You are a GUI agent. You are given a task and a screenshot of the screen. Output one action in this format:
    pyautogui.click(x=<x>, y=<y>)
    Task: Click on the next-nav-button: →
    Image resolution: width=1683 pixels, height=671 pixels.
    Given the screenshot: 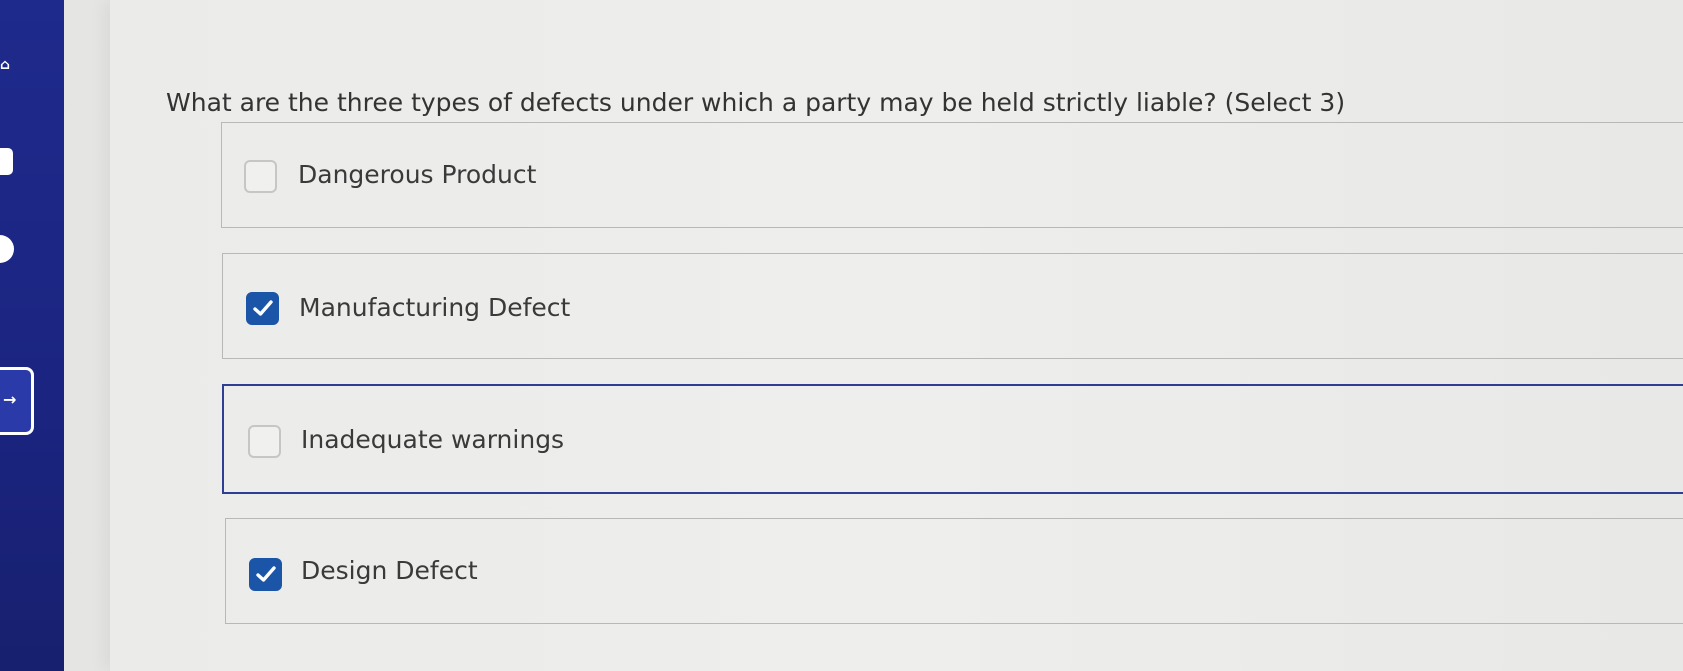 What is the action you would take?
    pyautogui.click(x=17, y=401)
    